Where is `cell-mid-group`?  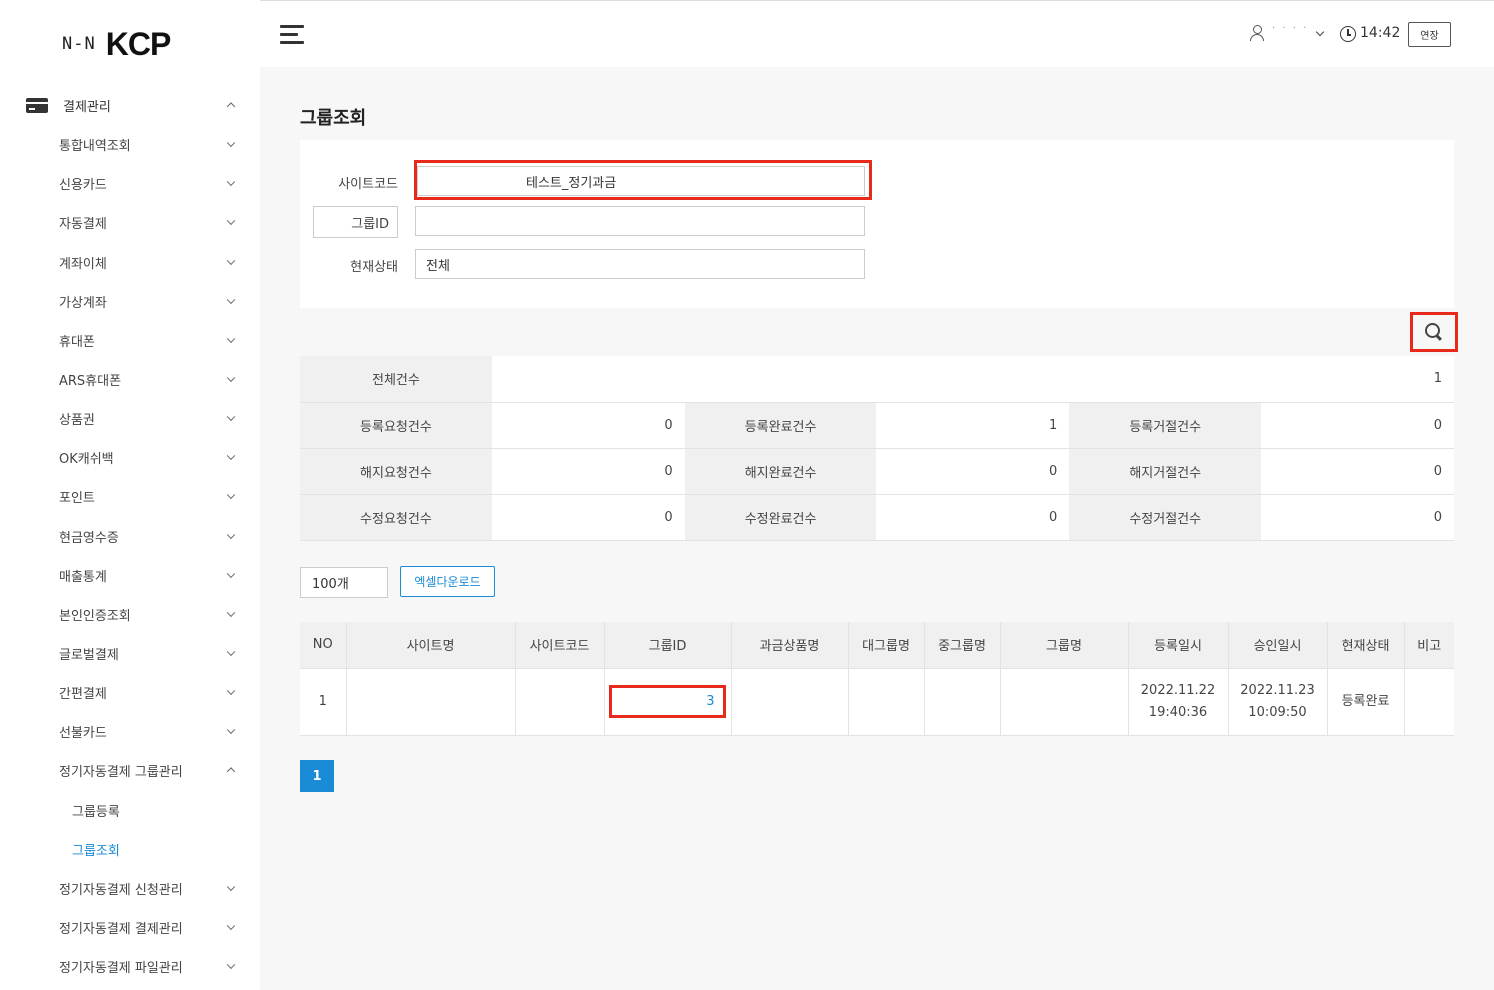 cell-mid-group is located at coordinates (962, 702).